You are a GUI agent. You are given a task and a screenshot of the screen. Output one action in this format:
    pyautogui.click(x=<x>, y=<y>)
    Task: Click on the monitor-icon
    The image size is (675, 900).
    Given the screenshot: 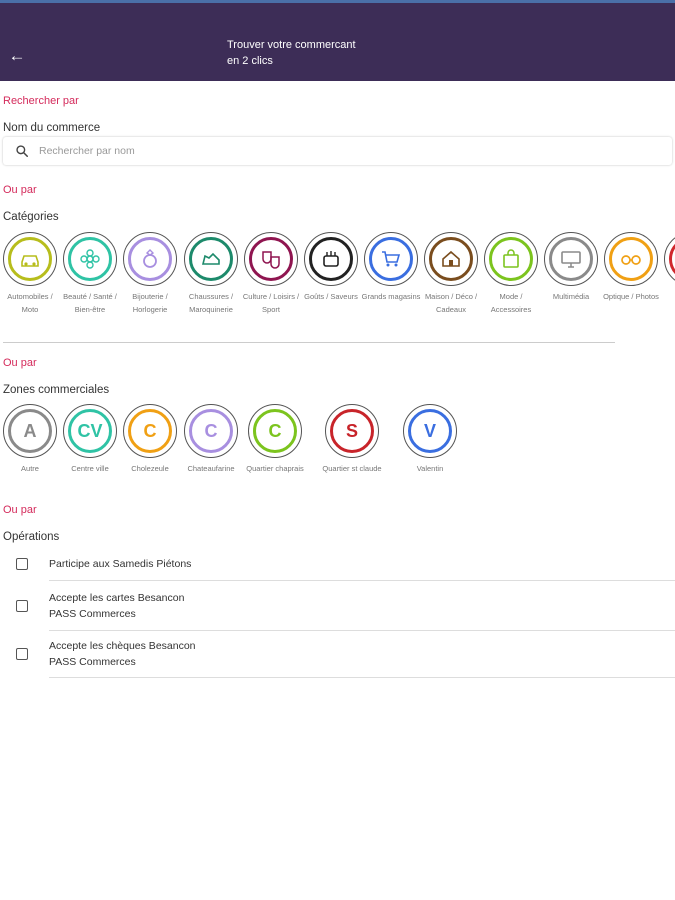 What is the action you would take?
    pyautogui.click(x=571, y=259)
    